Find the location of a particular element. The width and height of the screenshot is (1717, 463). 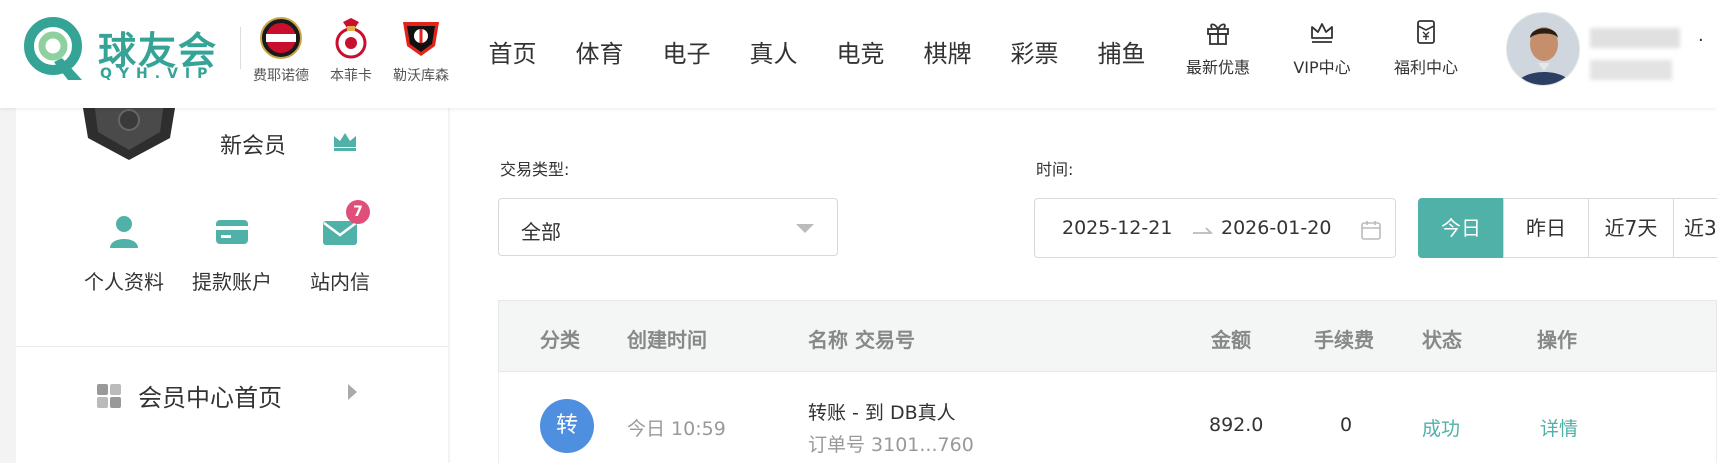

gift-icon is located at coordinates (1218, 34).